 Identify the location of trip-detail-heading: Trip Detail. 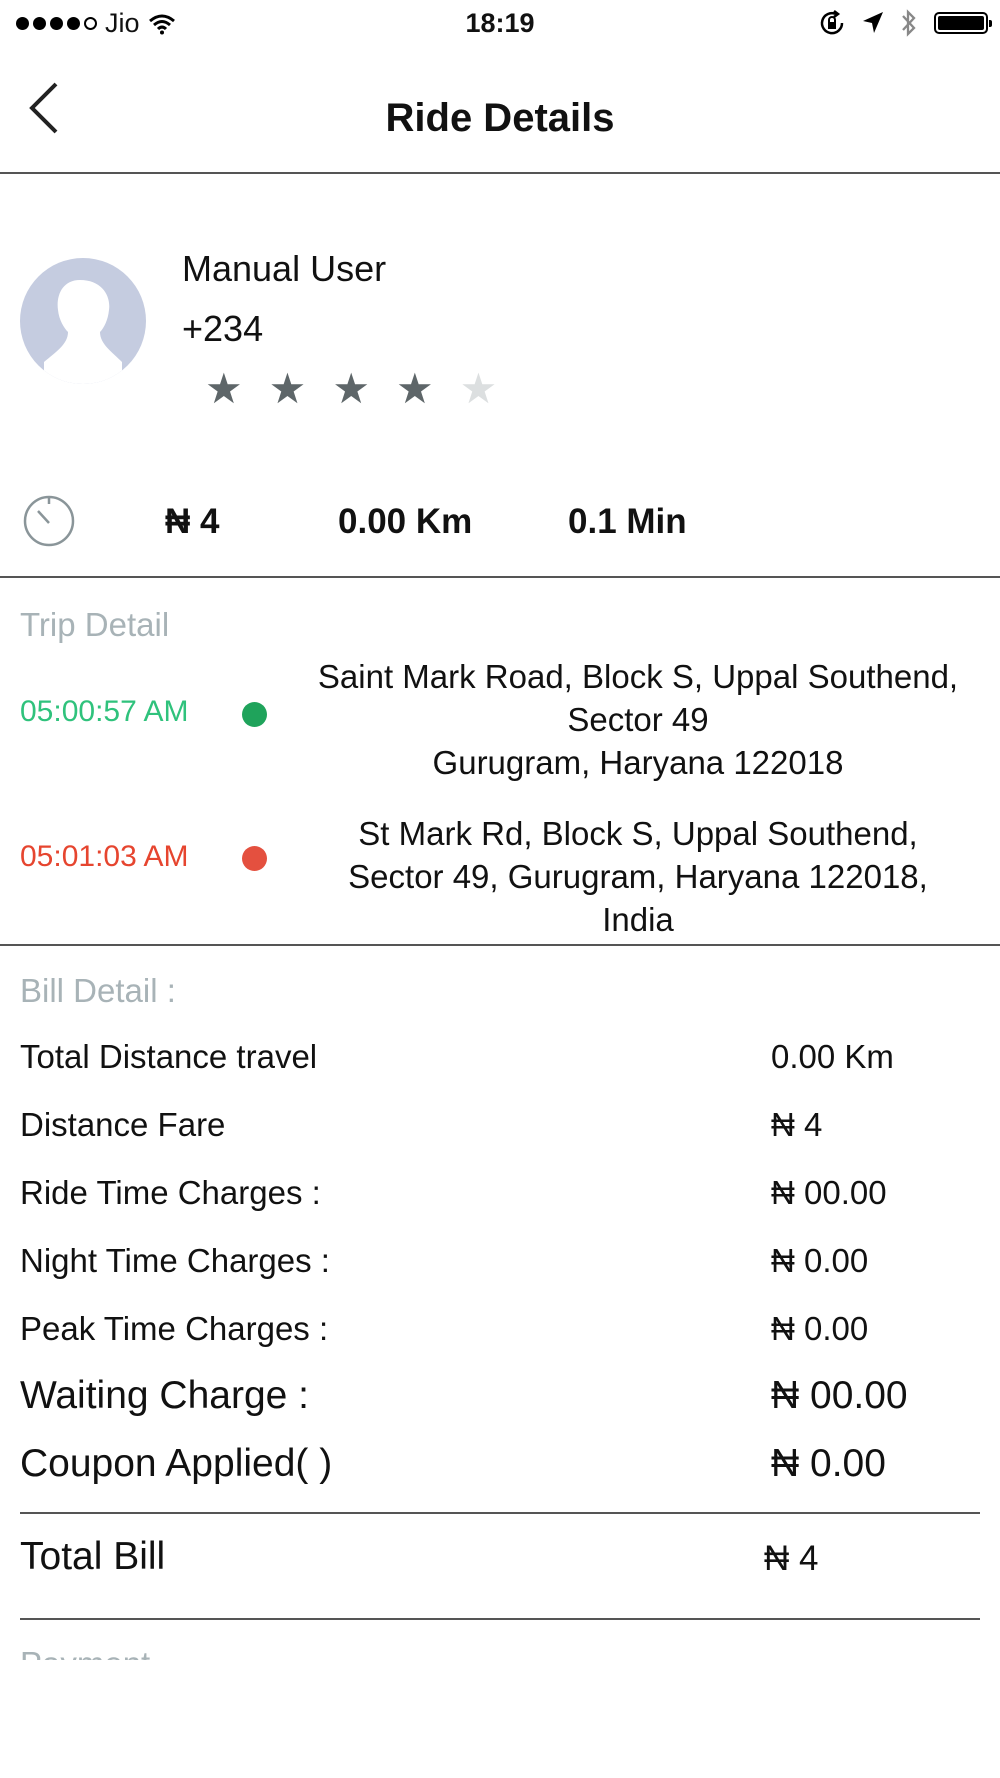
(95, 624).